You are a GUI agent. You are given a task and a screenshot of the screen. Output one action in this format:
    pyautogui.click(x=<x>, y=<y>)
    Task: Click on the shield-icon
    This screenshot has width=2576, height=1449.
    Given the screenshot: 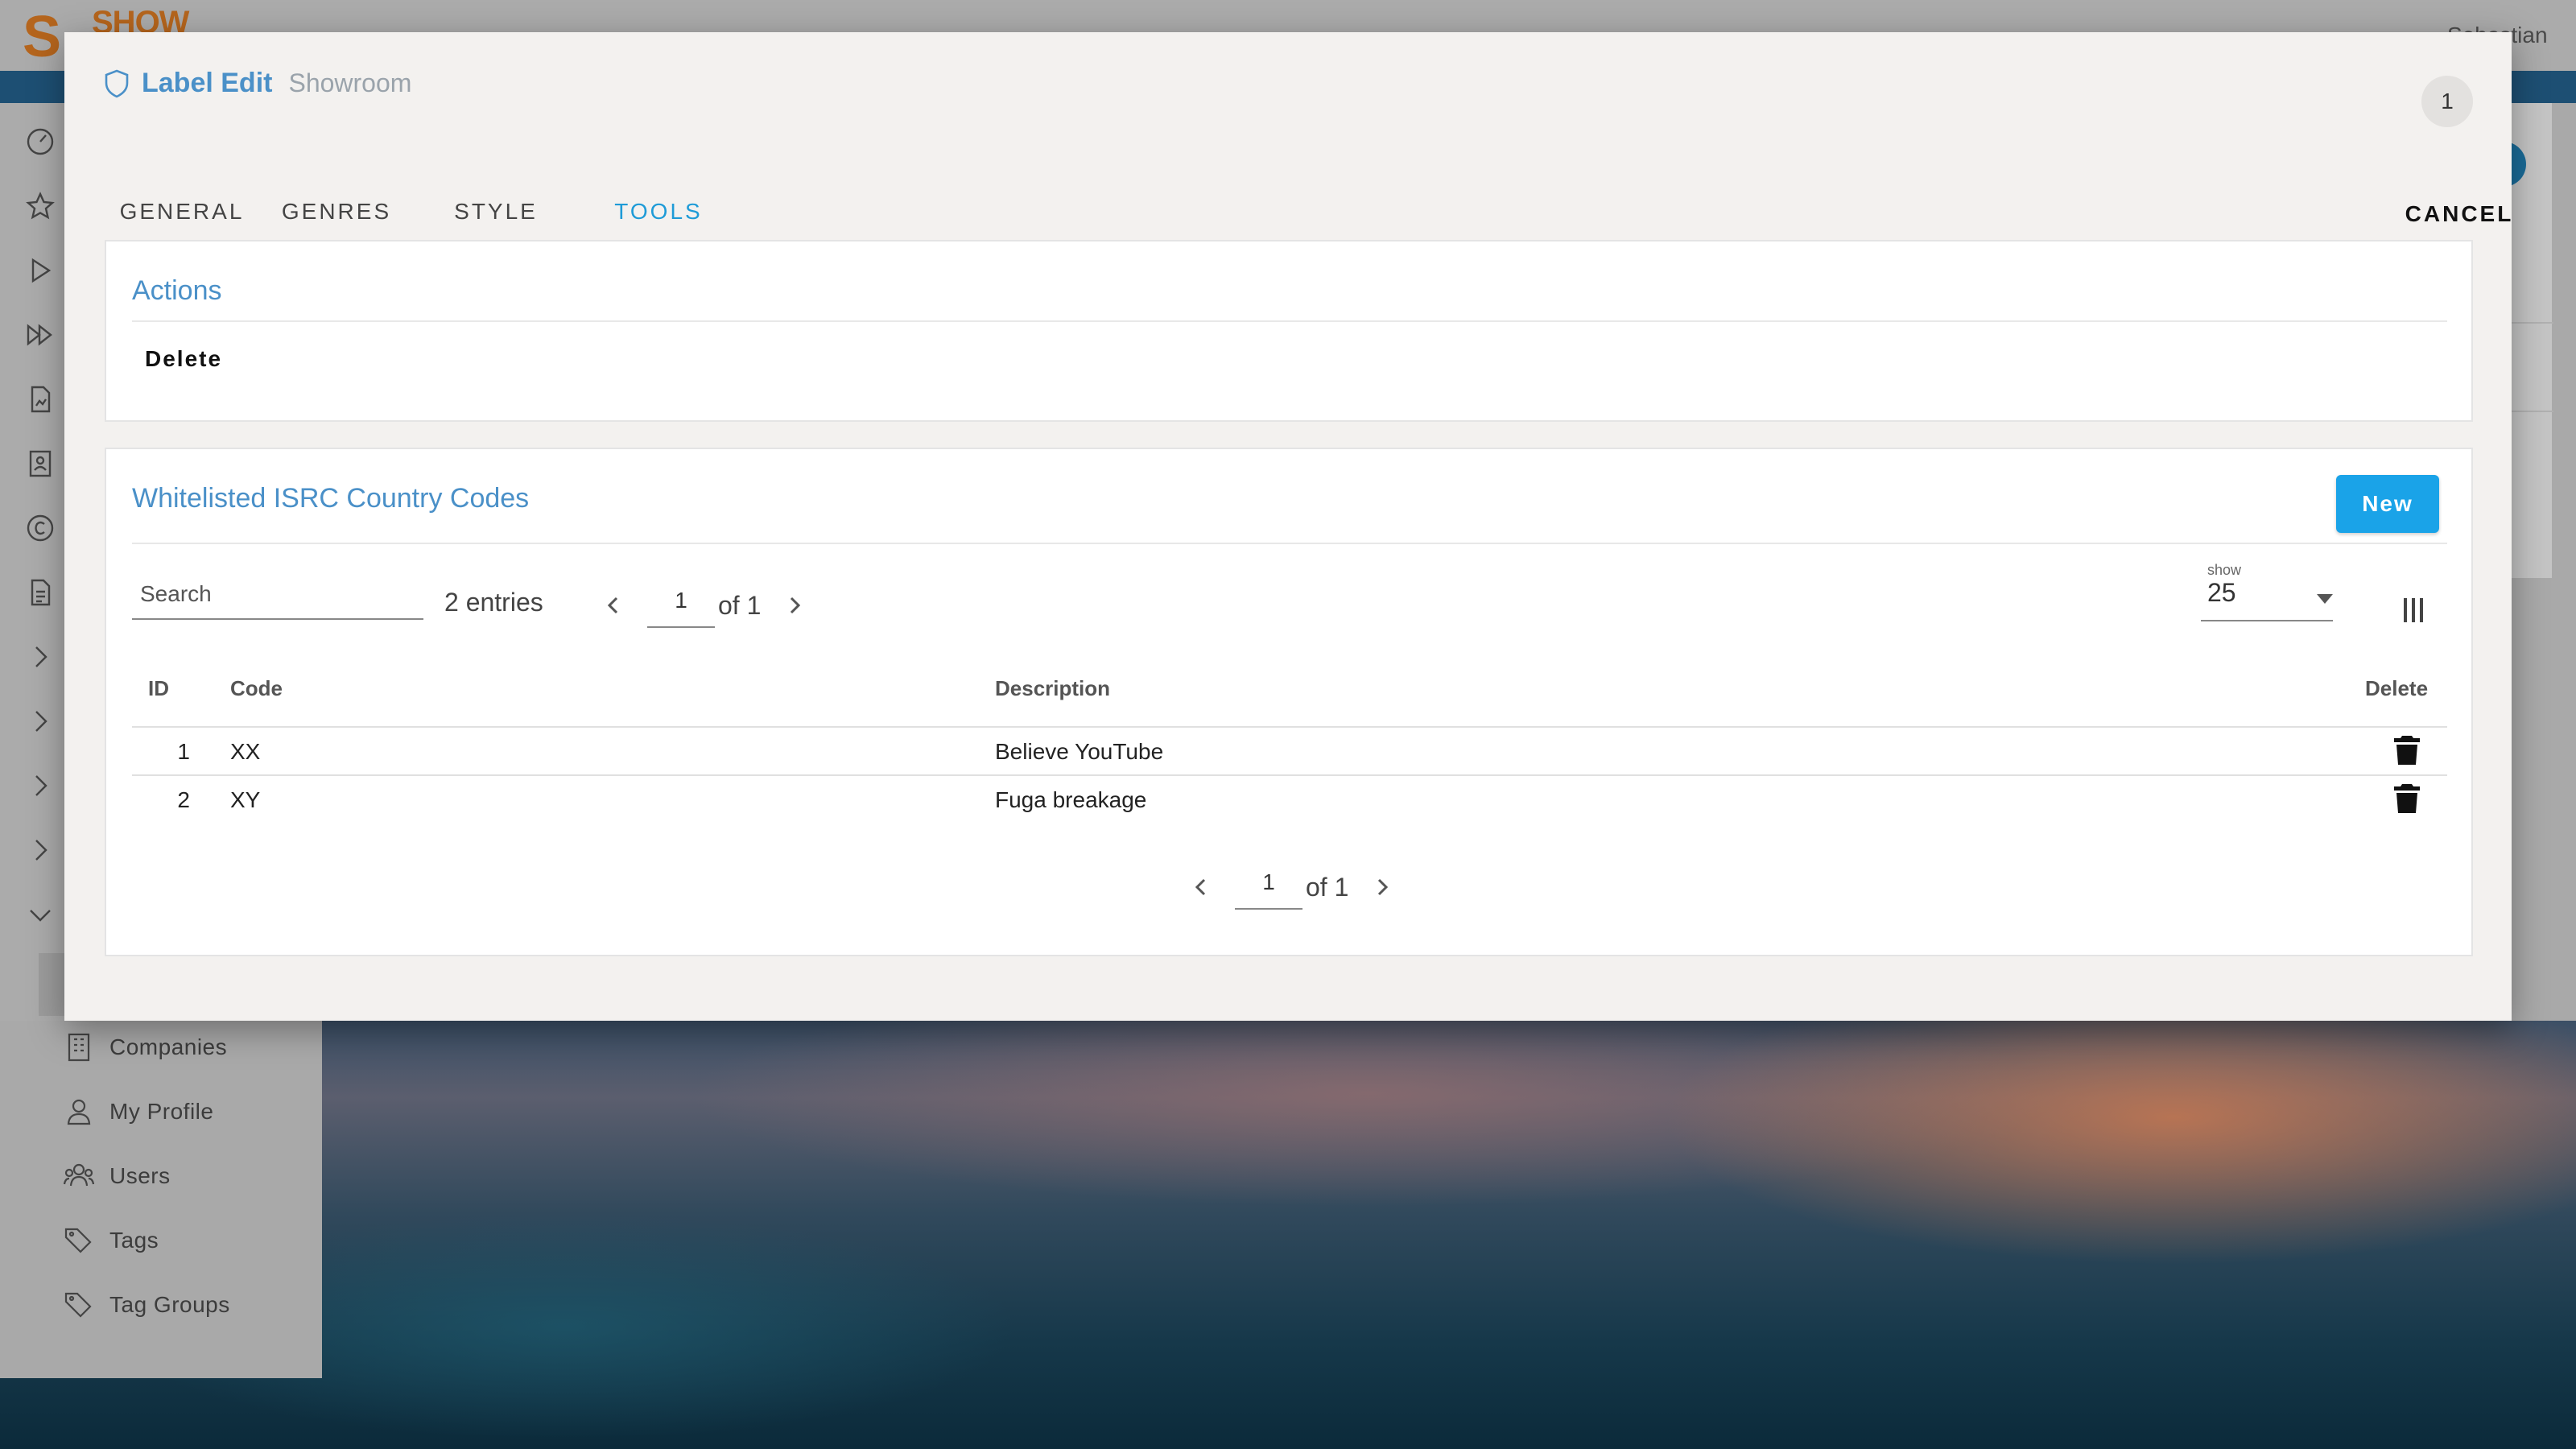 What is the action you would take?
    pyautogui.click(x=117, y=83)
    